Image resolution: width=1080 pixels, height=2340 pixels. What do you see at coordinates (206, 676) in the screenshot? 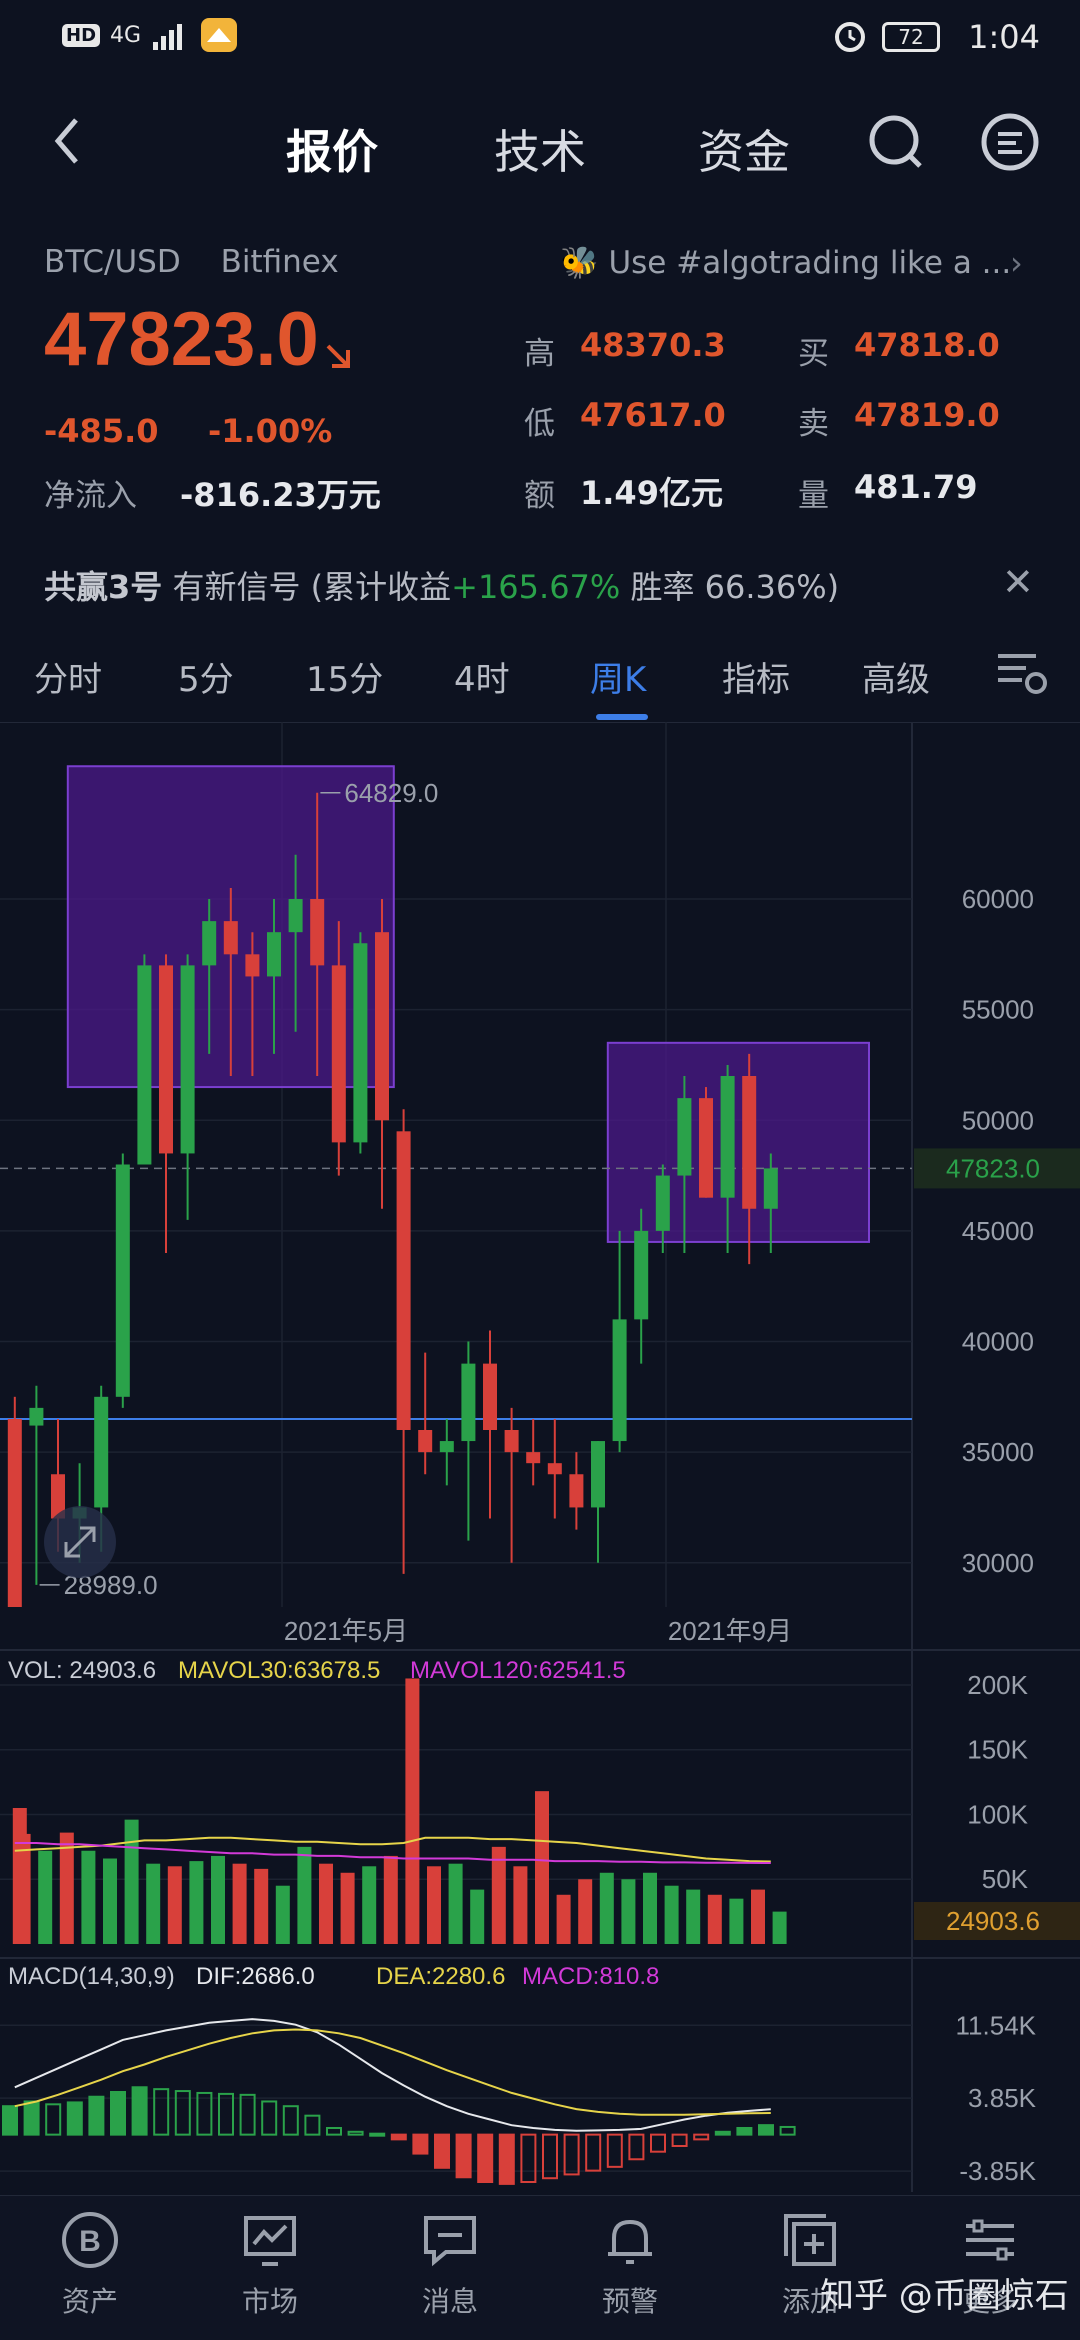
I see `period-5m: 5分` at bounding box center [206, 676].